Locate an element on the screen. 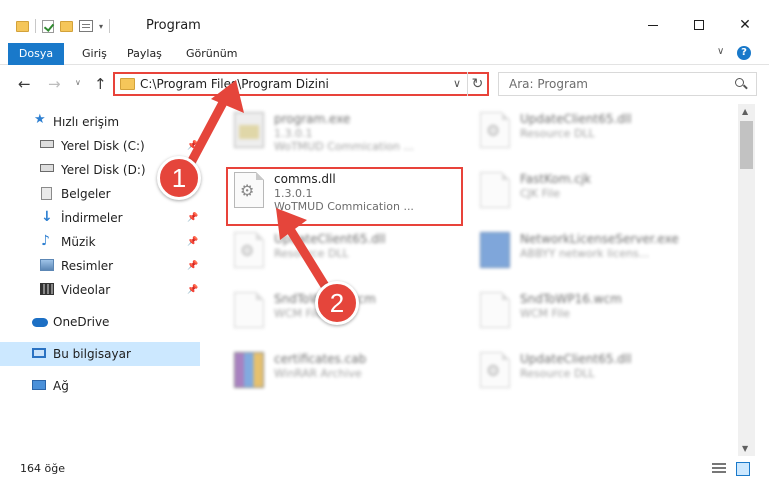 Image resolution: width=769 pixels, height=493 pixels. highlight-box-comms-dll is located at coordinates (344, 196).